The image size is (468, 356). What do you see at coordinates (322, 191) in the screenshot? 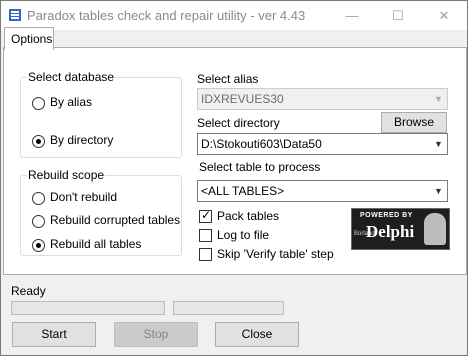
I see `table-select: <ALL TABLES> ▼` at bounding box center [322, 191].